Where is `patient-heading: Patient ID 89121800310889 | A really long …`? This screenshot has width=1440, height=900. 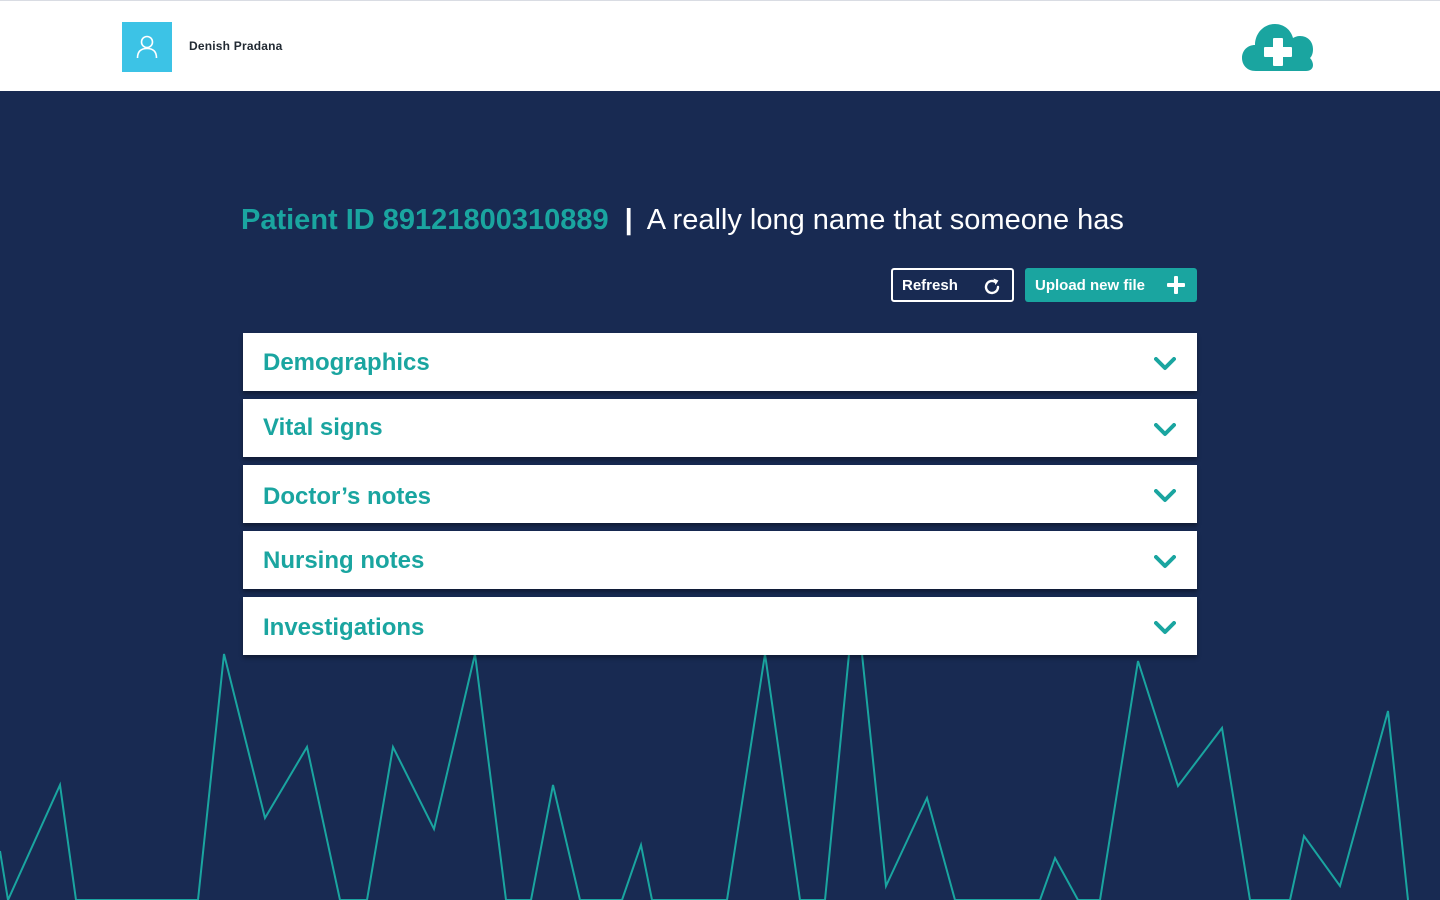
patient-heading: Patient ID 89121800310889 | A really long … is located at coordinates (682, 220).